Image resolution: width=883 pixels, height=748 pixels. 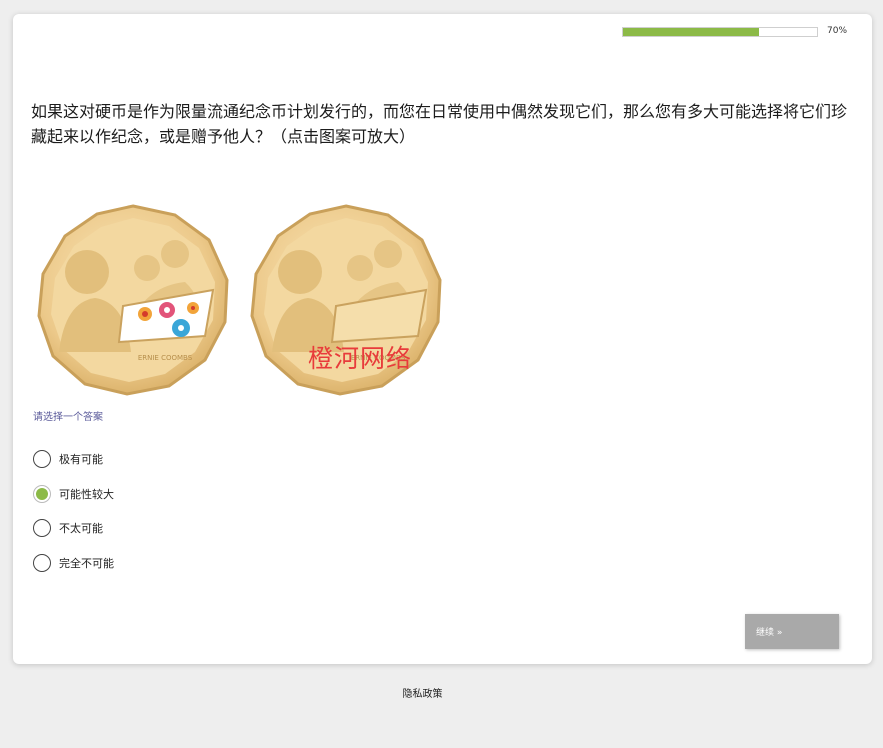 I want to click on progress-fill, so click(x=691, y=32).